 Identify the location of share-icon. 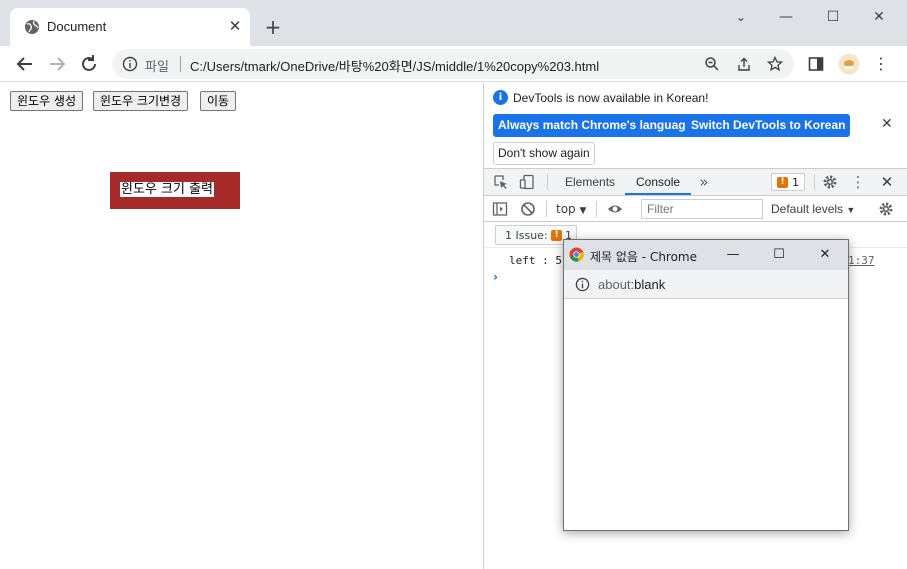
(744, 64).